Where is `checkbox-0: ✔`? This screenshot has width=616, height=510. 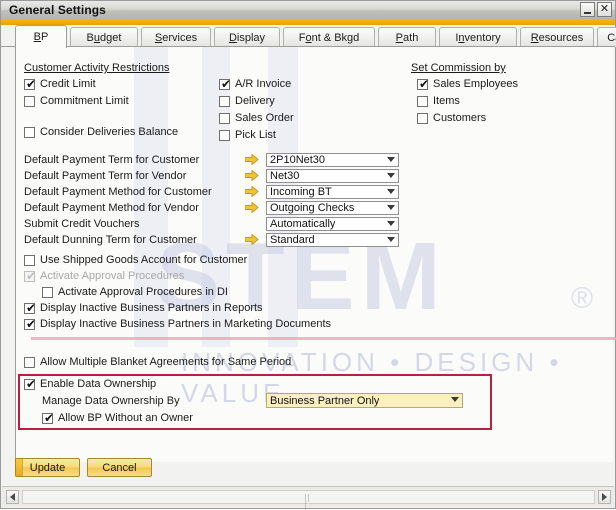
checkbox-0: ✔ is located at coordinates (30, 84).